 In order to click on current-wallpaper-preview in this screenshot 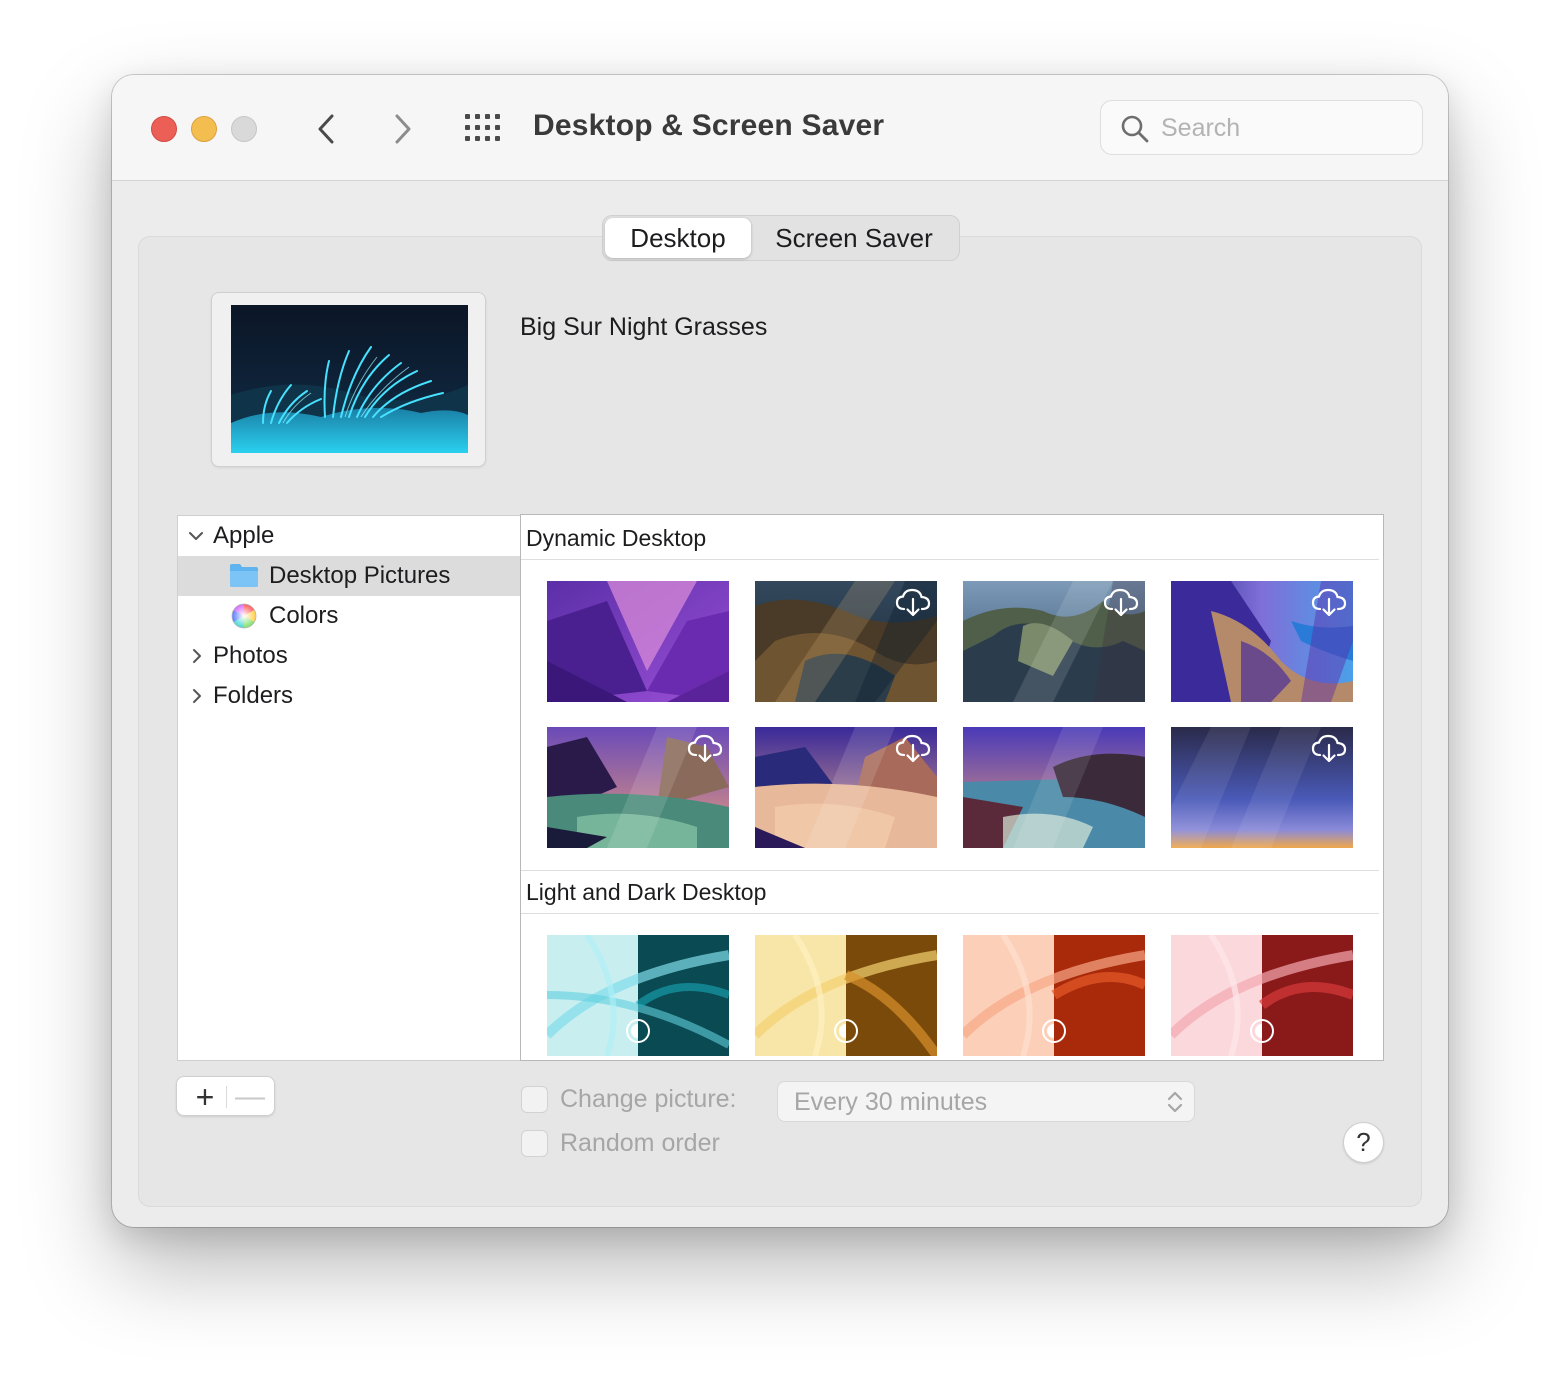, I will do `click(348, 379)`.